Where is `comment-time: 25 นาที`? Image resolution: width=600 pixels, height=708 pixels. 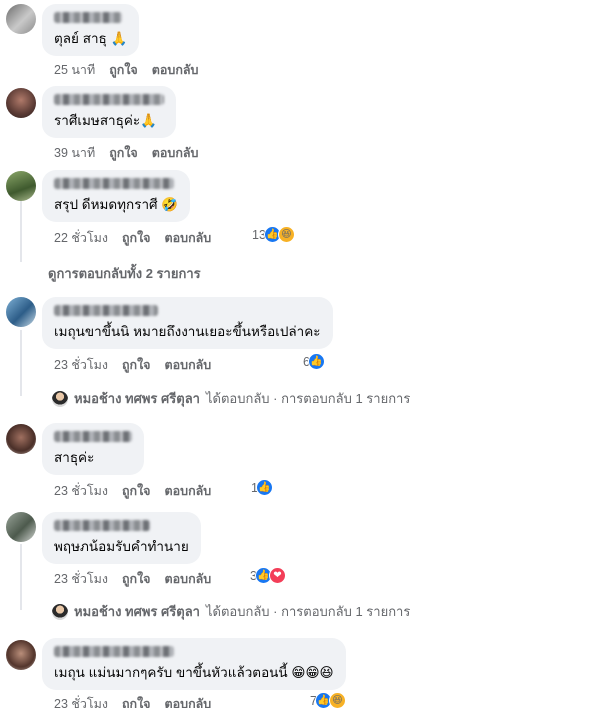
comment-time: 25 นาที is located at coordinates (74, 70).